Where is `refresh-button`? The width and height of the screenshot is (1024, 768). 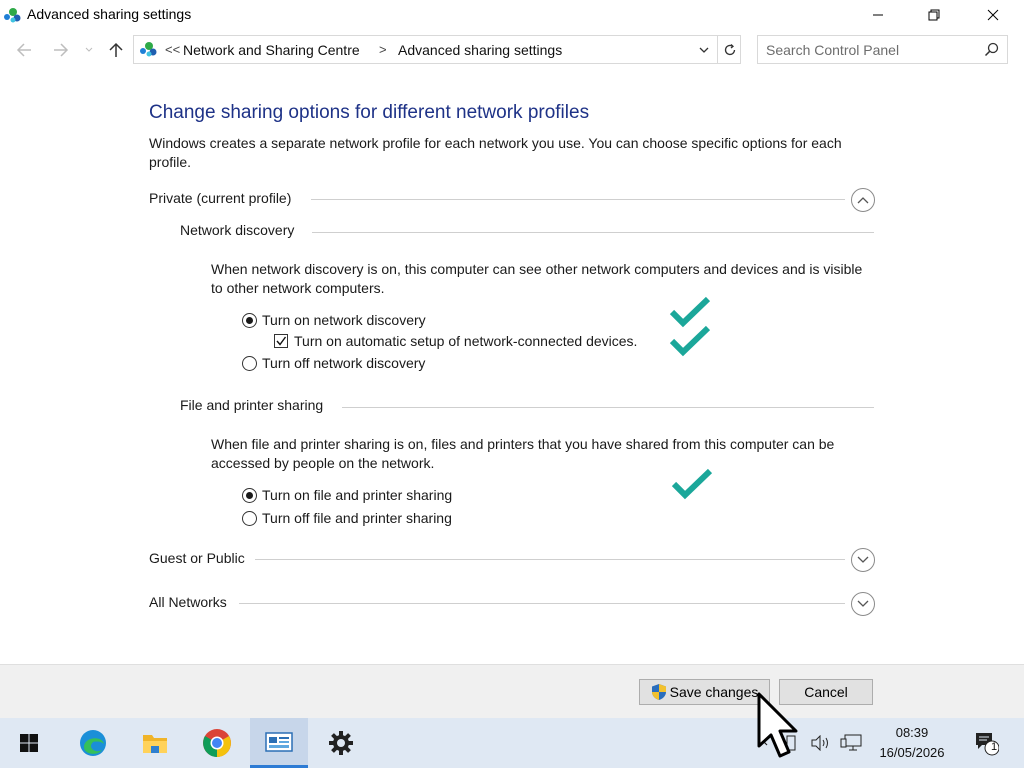 refresh-button is located at coordinates (729, 49).